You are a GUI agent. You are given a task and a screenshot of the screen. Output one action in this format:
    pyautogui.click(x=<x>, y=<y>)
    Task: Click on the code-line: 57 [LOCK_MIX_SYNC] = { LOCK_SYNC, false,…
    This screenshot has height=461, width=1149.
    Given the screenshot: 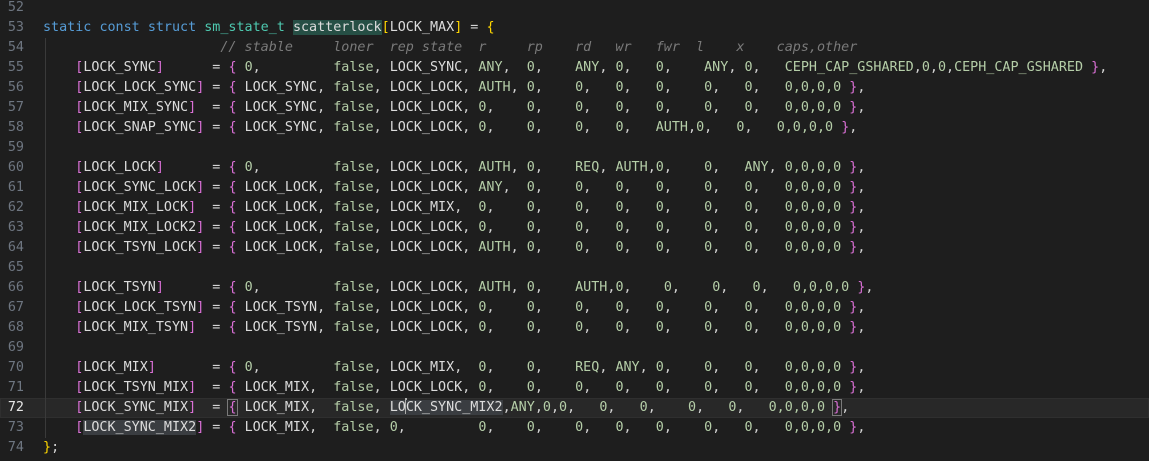 What is the action you would take?
    pyautogui.click(x=574, y=108)
    